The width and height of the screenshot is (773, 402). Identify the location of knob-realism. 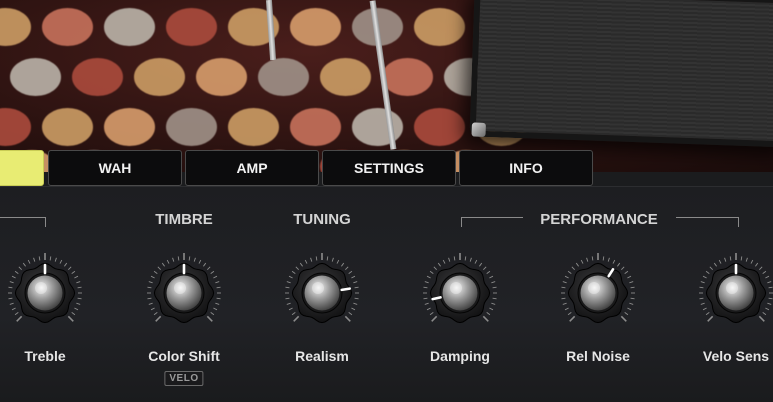
(322, 293).